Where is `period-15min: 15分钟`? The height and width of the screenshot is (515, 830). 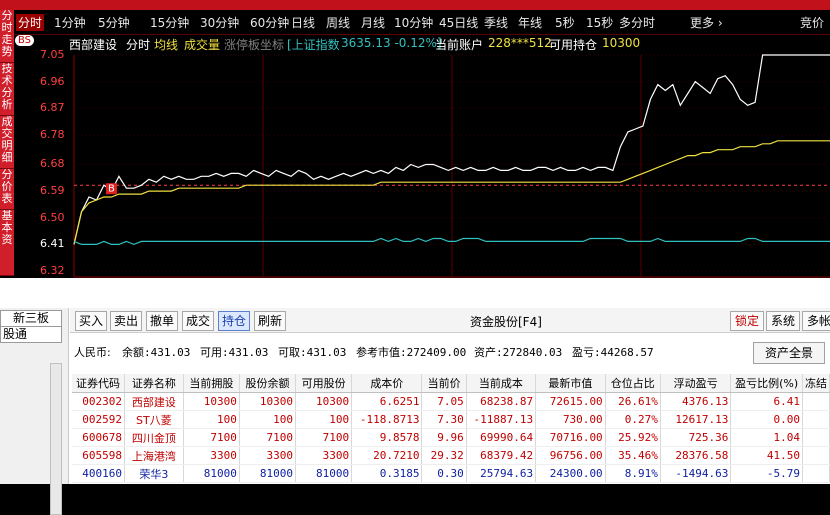 period-15min: 15分钟 is located at coordinates (169, 22).